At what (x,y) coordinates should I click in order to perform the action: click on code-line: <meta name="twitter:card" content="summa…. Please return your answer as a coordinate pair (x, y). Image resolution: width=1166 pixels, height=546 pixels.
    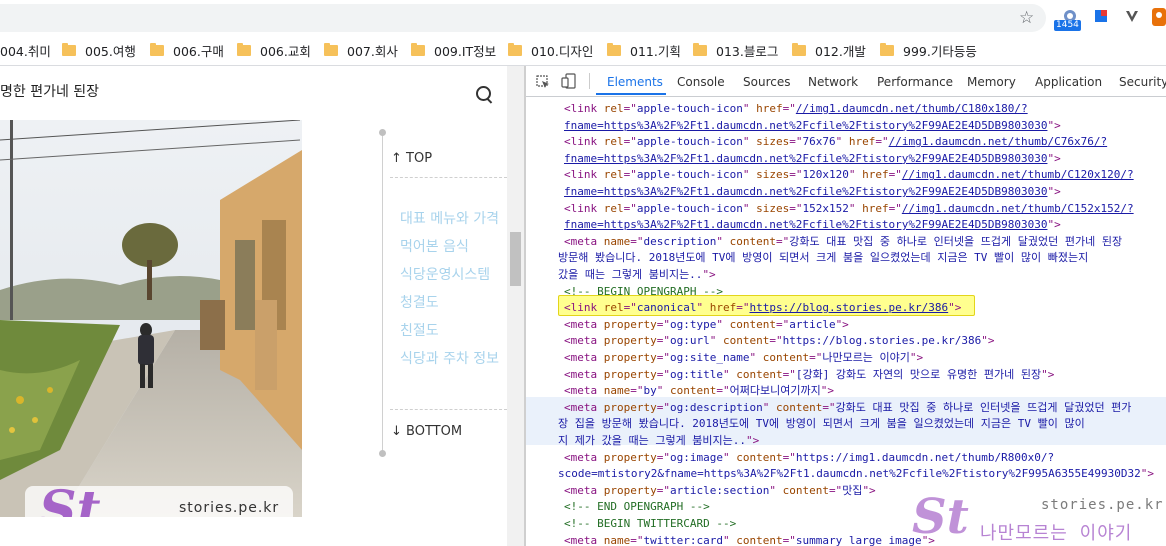
    Looking at the image, I should click on (749, 539).